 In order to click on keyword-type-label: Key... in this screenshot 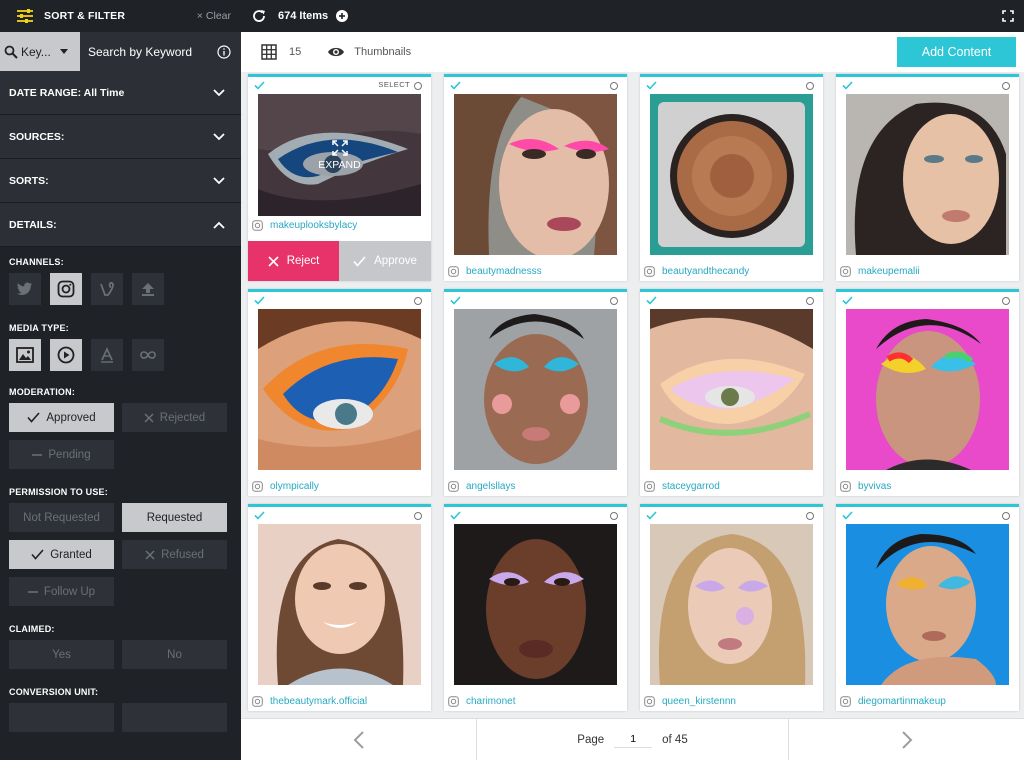, I will do `click(36, 51)`.